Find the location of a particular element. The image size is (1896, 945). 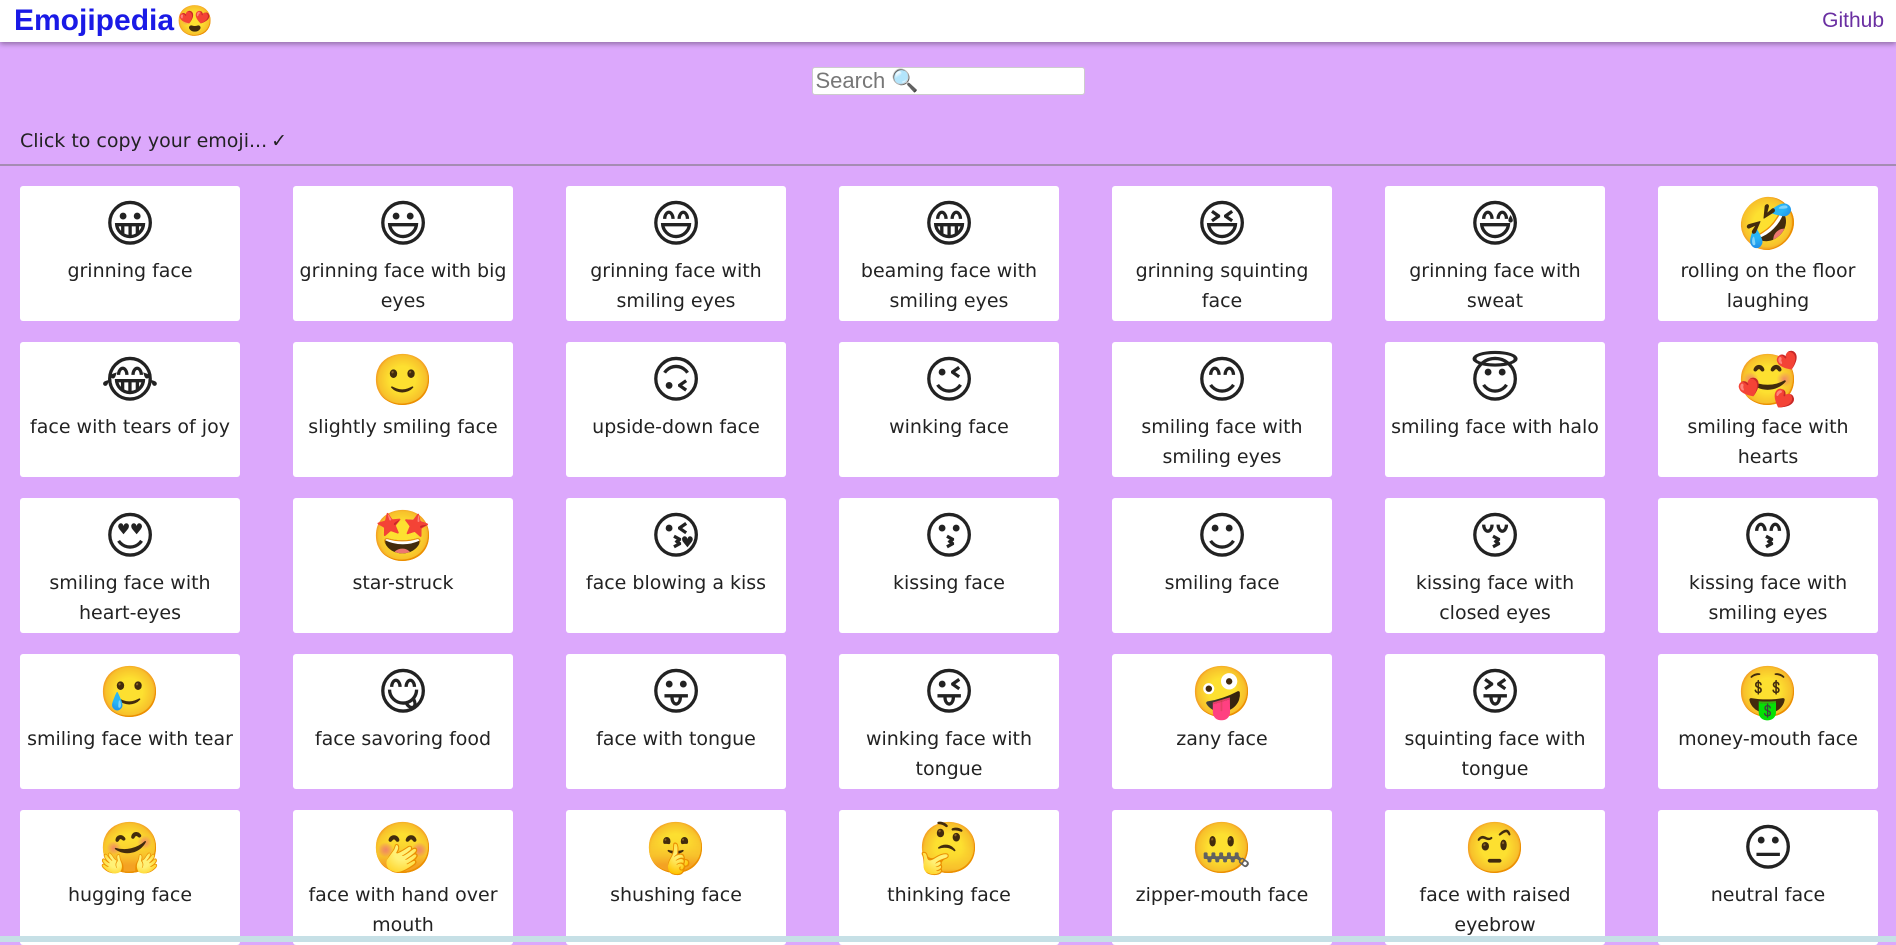

emoji-icon: 😀 is located at coordinates (130, 224).